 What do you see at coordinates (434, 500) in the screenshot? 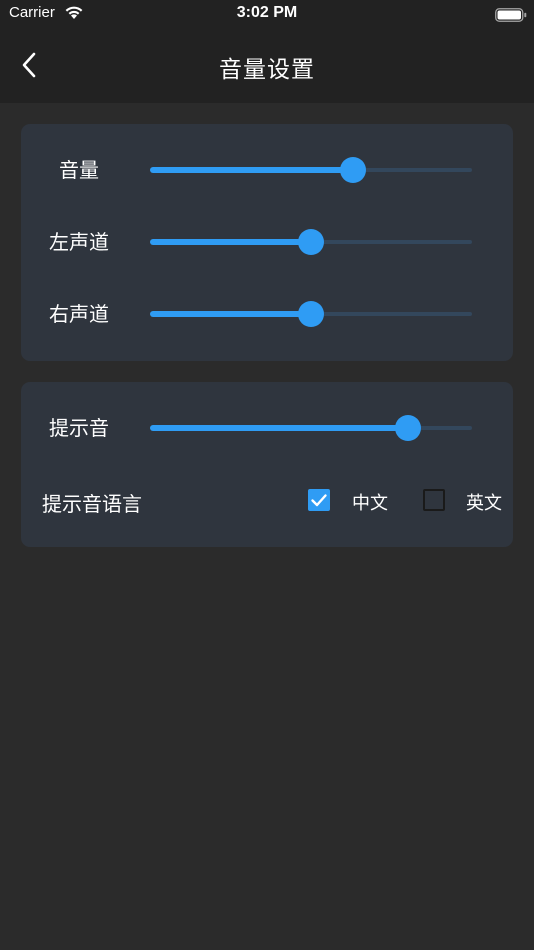
I see `english-checkbox` at bounding box center [434, 500].